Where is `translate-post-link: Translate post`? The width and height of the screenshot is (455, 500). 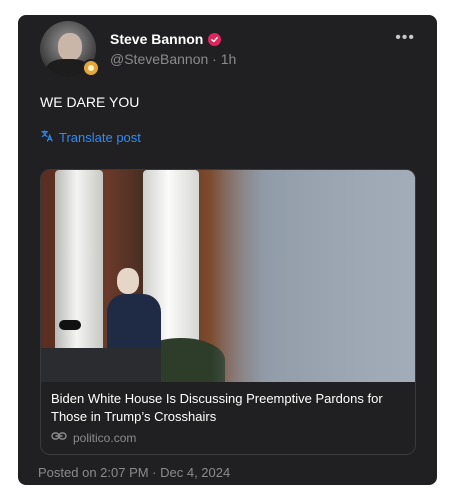 translate-post-link: Translate post is located at coordinates (90, 137).